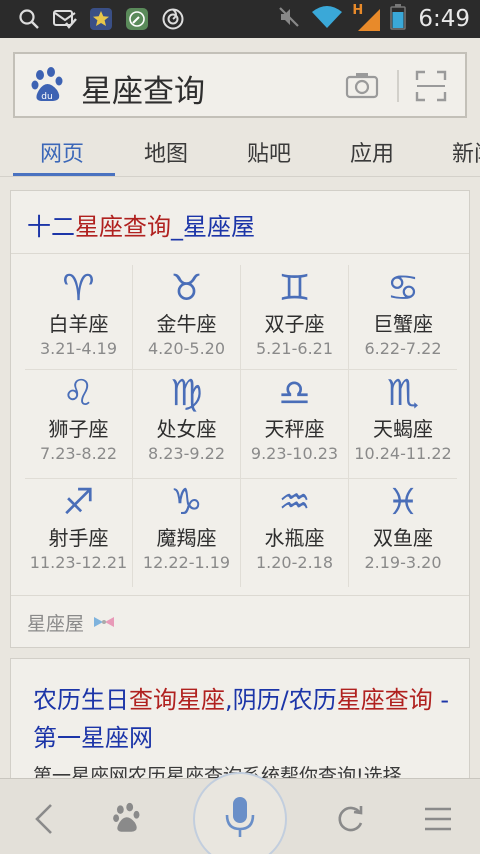 Image resolution: width=480 pixels, height=854 pixels. What do you see at coordinates (362, 87) in the screenshot?
I see `camera-icon` at bounding box center [362, 87].